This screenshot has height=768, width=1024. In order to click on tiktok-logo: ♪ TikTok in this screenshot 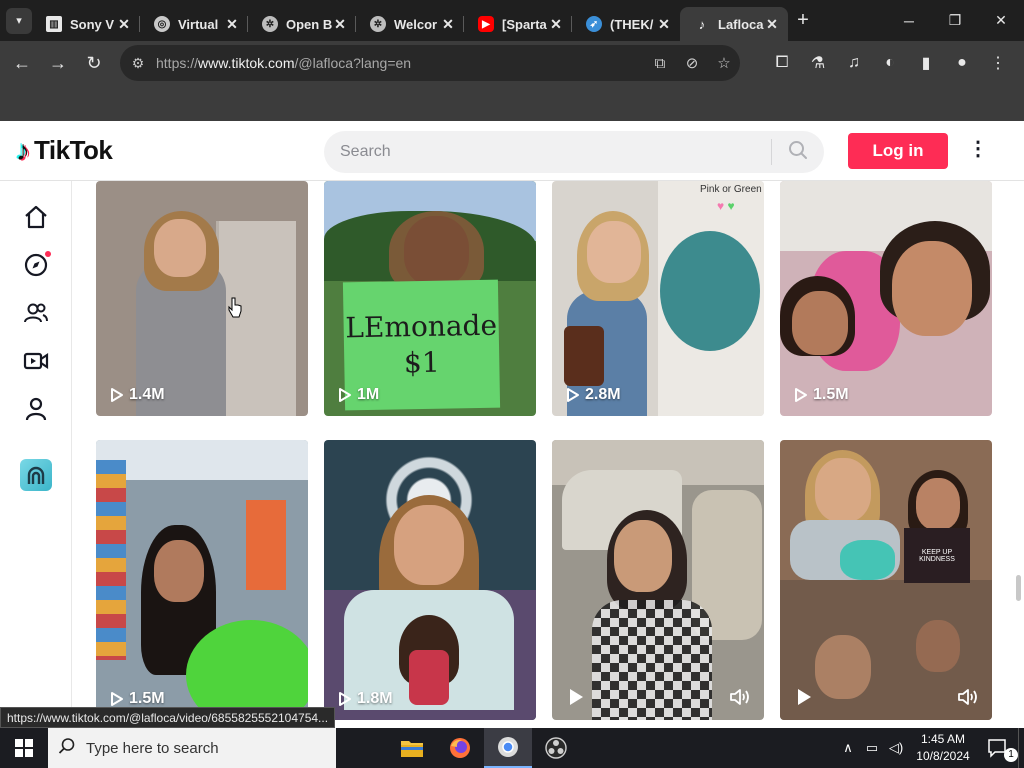, I will do `click(64, 150)`.